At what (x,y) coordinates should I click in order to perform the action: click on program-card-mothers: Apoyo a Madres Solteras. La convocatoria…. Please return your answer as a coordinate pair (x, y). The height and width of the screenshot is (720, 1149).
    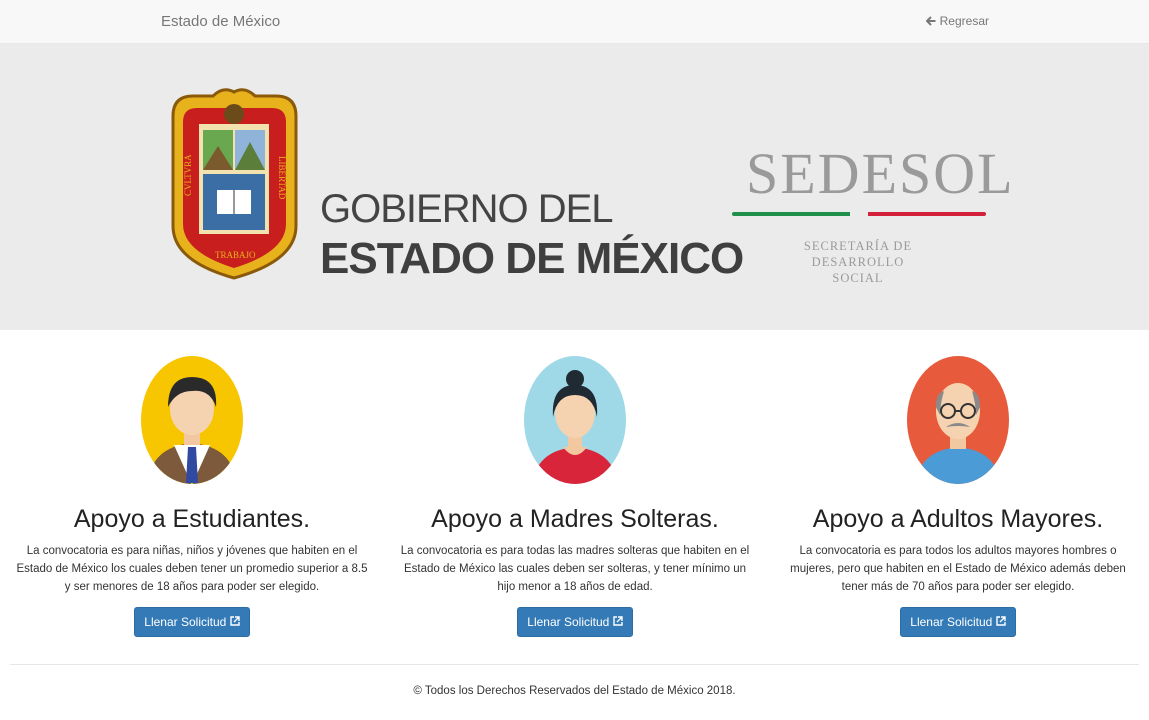
    Looking at the image, I should click on (575, 496).